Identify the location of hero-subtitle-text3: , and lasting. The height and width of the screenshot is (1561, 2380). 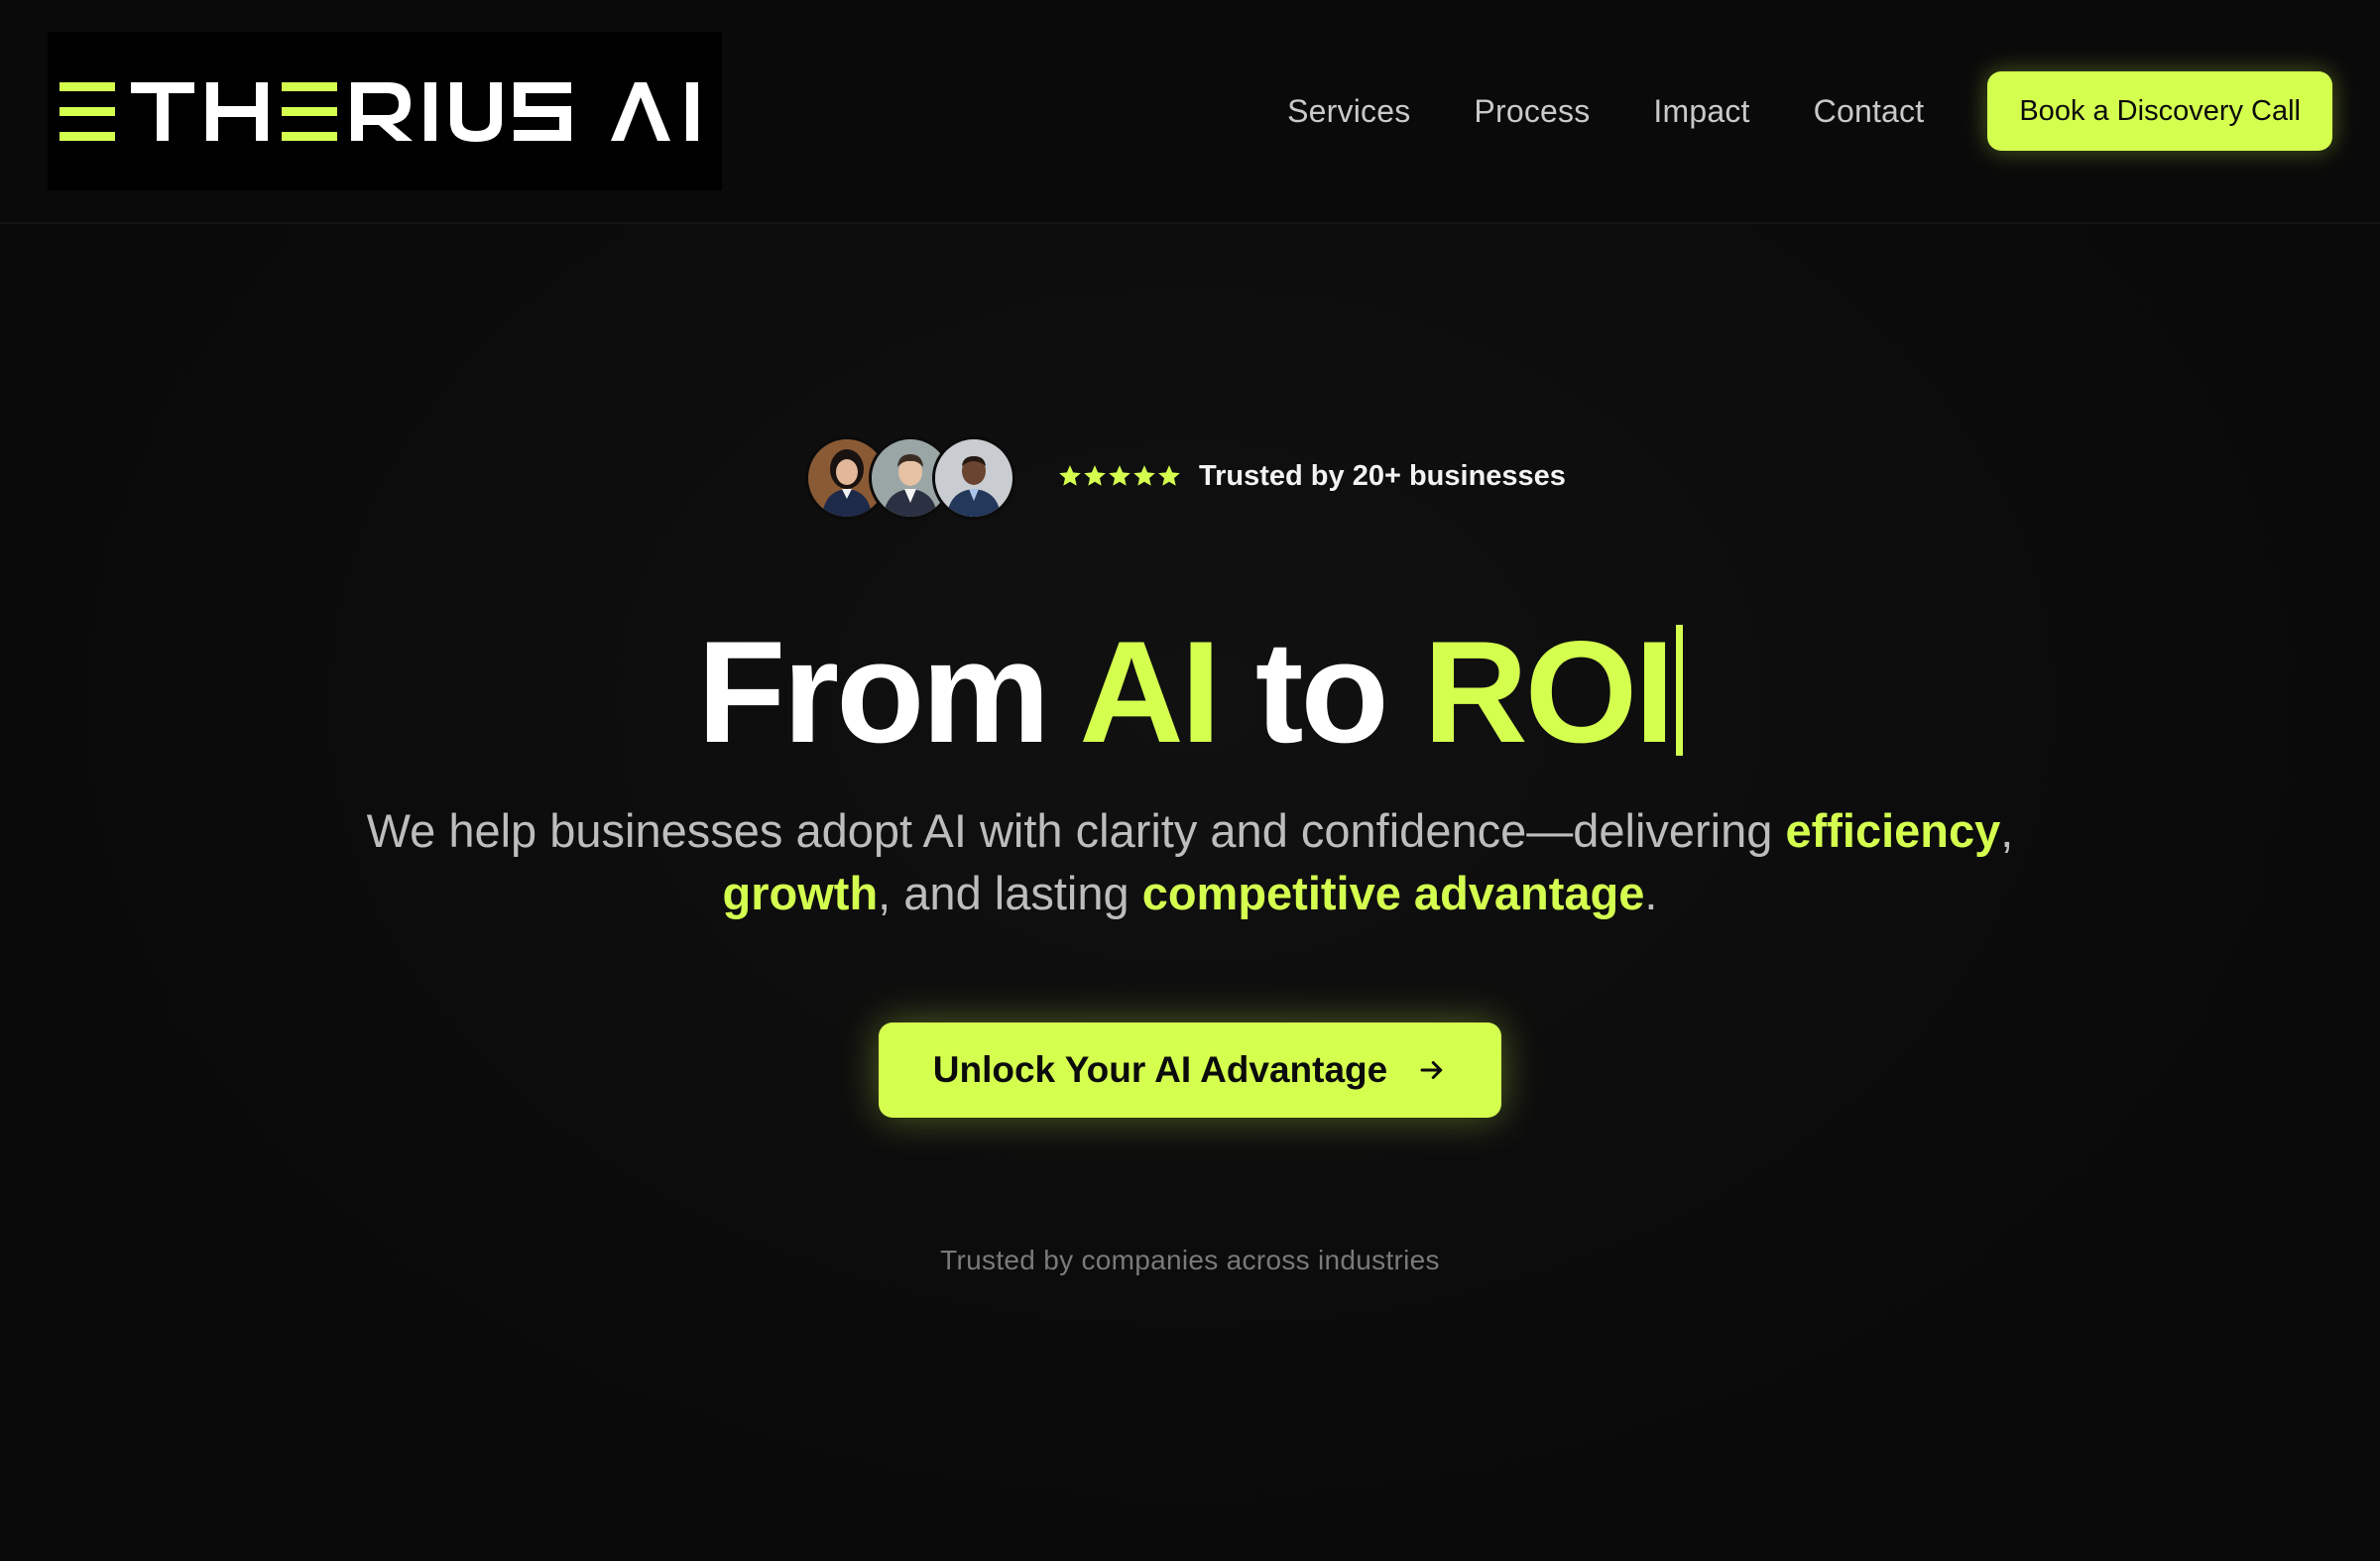
(1010, 893).